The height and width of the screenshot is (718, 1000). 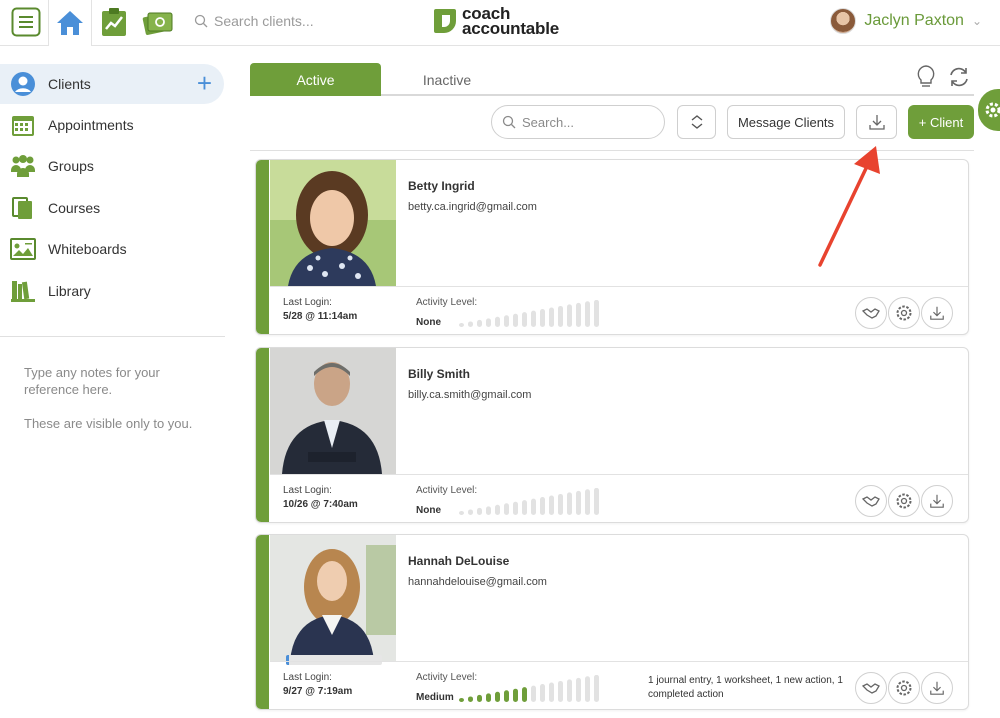 What do you see at coordinates (69, 84) in the screenshot?
I see `sidebar-item-label: Clients` at bounding box center [69, 84].